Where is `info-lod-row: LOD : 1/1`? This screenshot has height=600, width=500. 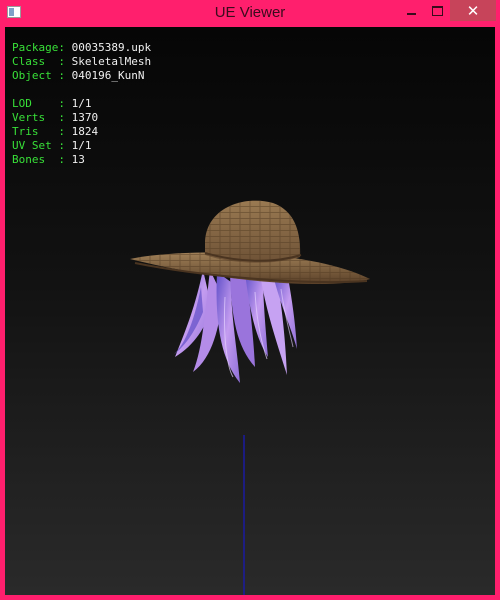 info-lod-row: LOD : 1/1 is located at coordinates (81, 104).